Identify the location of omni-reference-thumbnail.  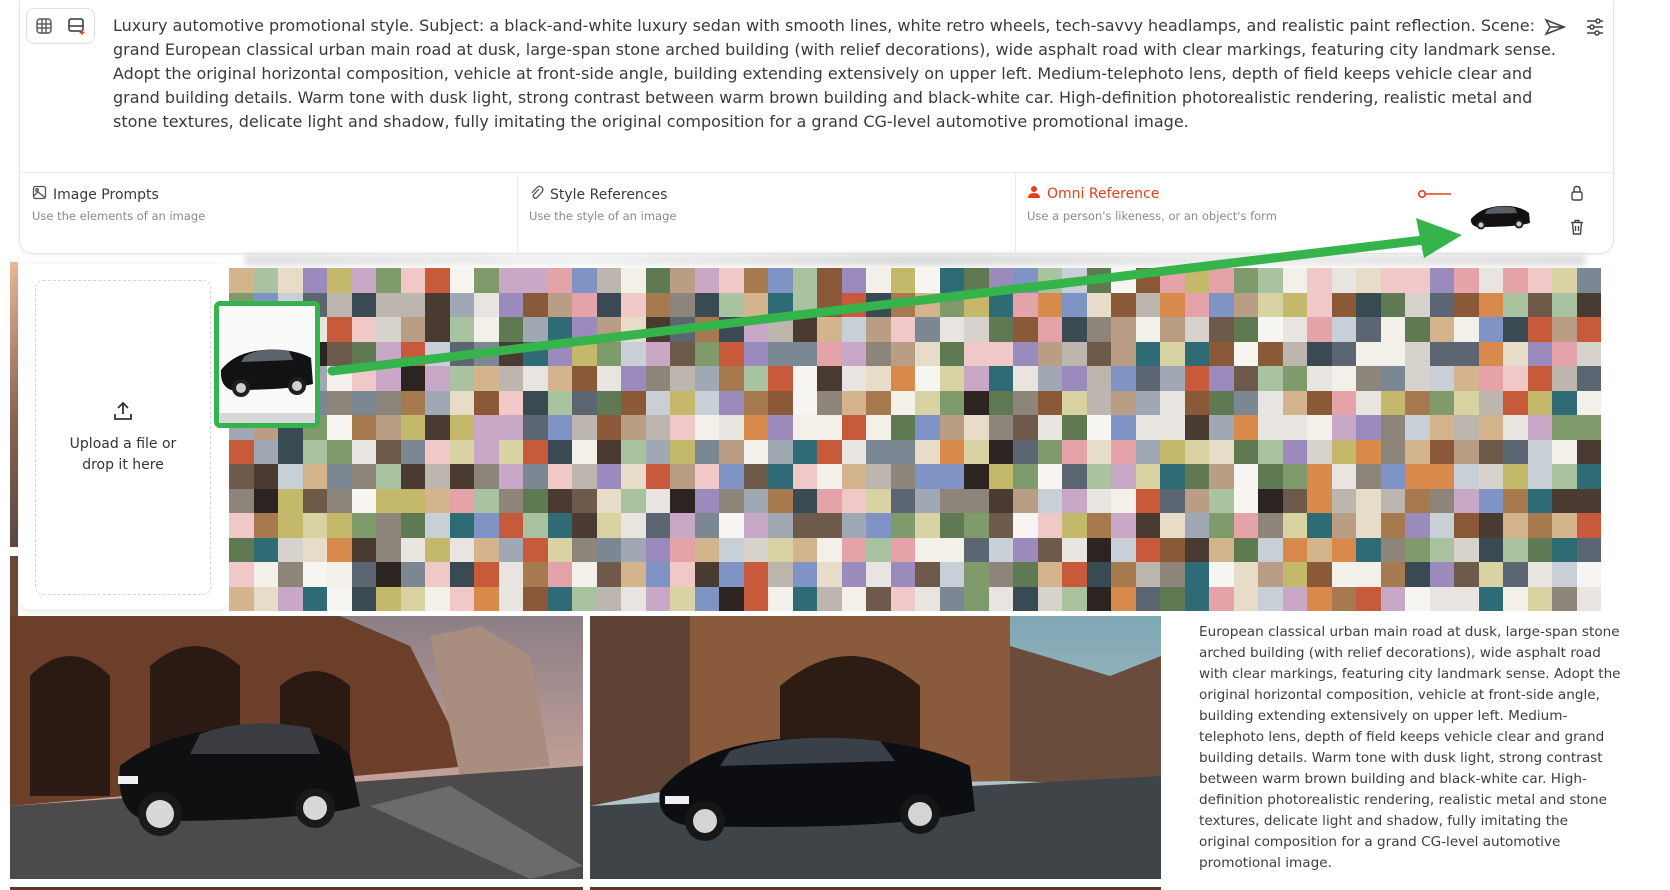
(1500, 212).